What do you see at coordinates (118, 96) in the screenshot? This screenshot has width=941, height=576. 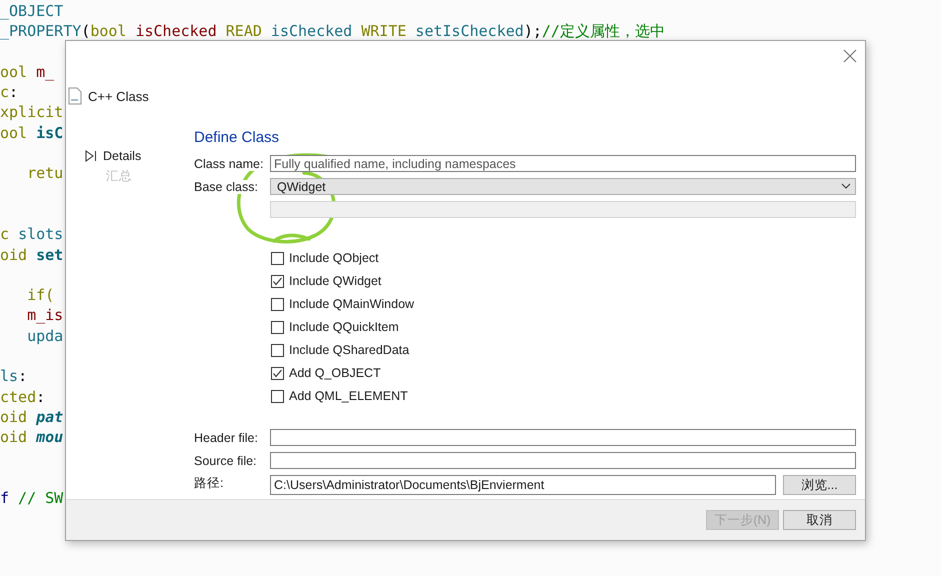 I see `wizard-title: C++ Class` at bounding box center [118, 96].